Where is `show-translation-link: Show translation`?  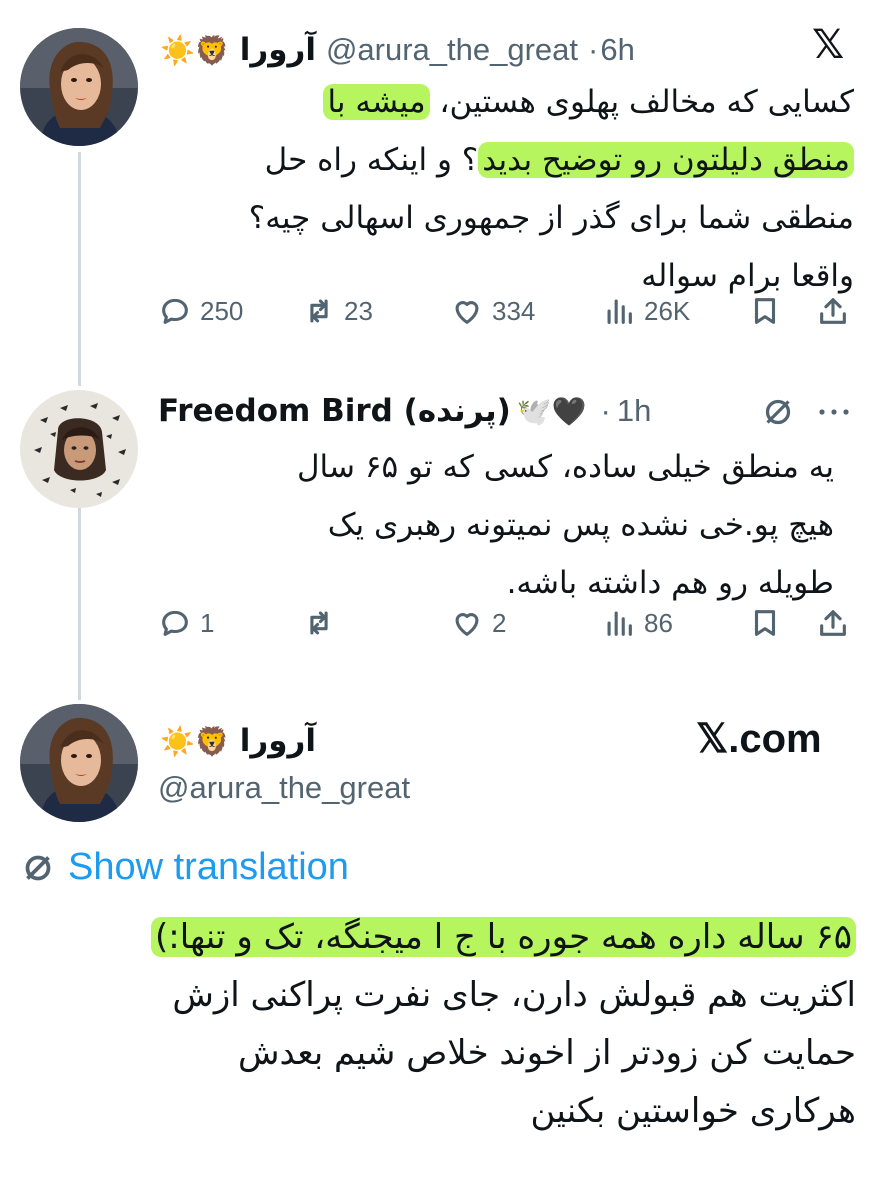
show-translation-link: Show translation is located at coordinates (184, 867).